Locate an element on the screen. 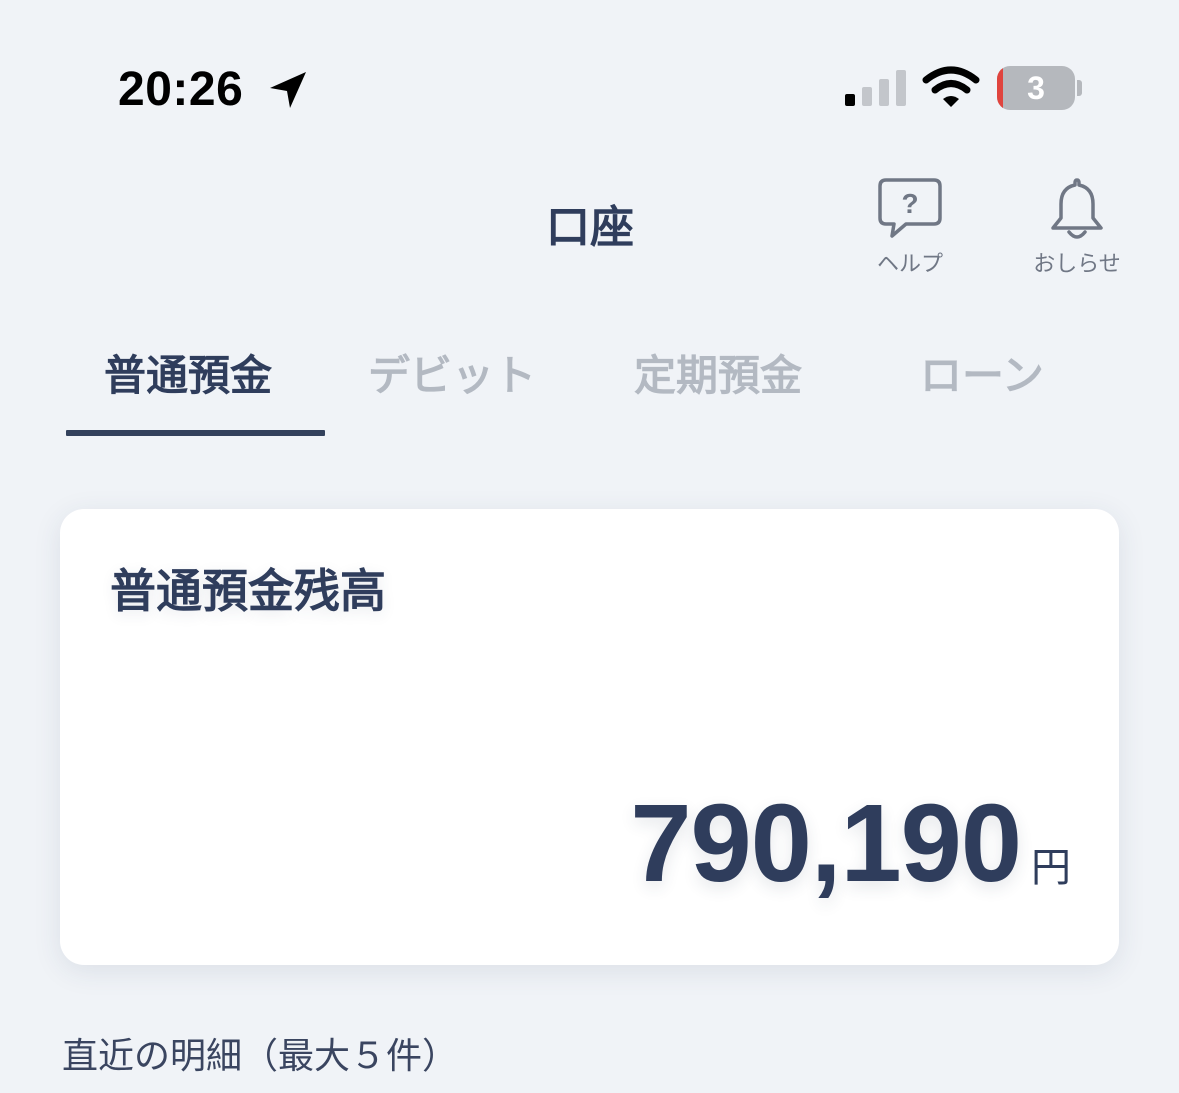  balance-row: 790,190 円 is located at coordinates (850, 844).